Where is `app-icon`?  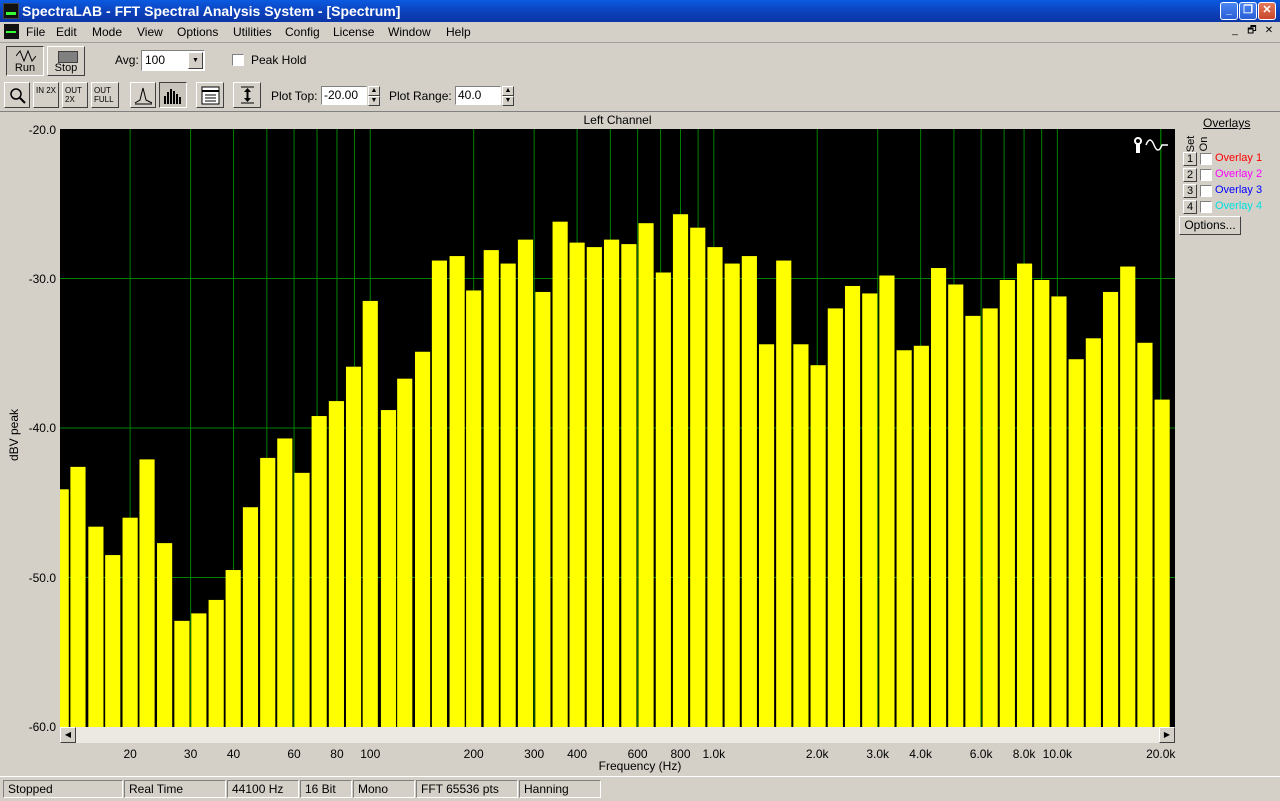
app-icon is located at coordinates (11, 11).